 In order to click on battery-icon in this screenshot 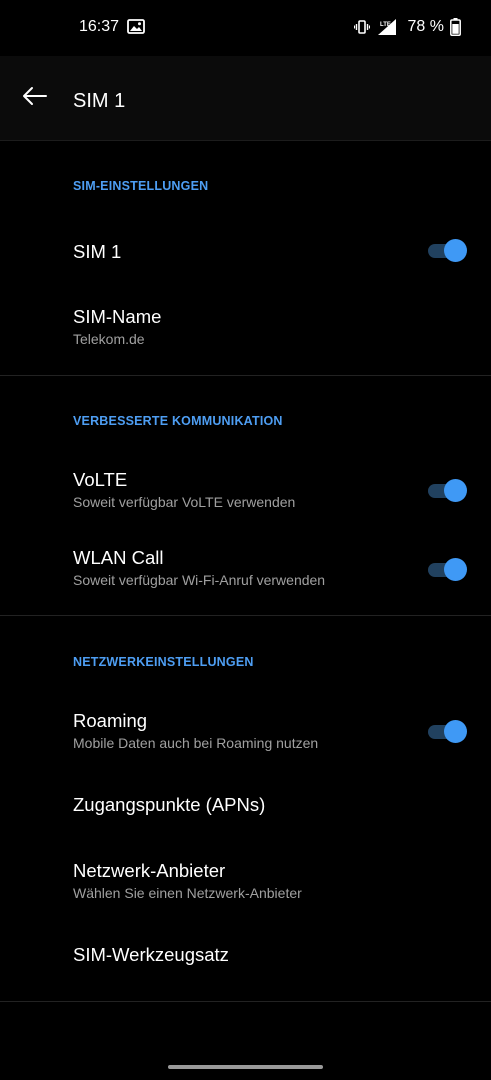, I will do `click(455, 27)`.